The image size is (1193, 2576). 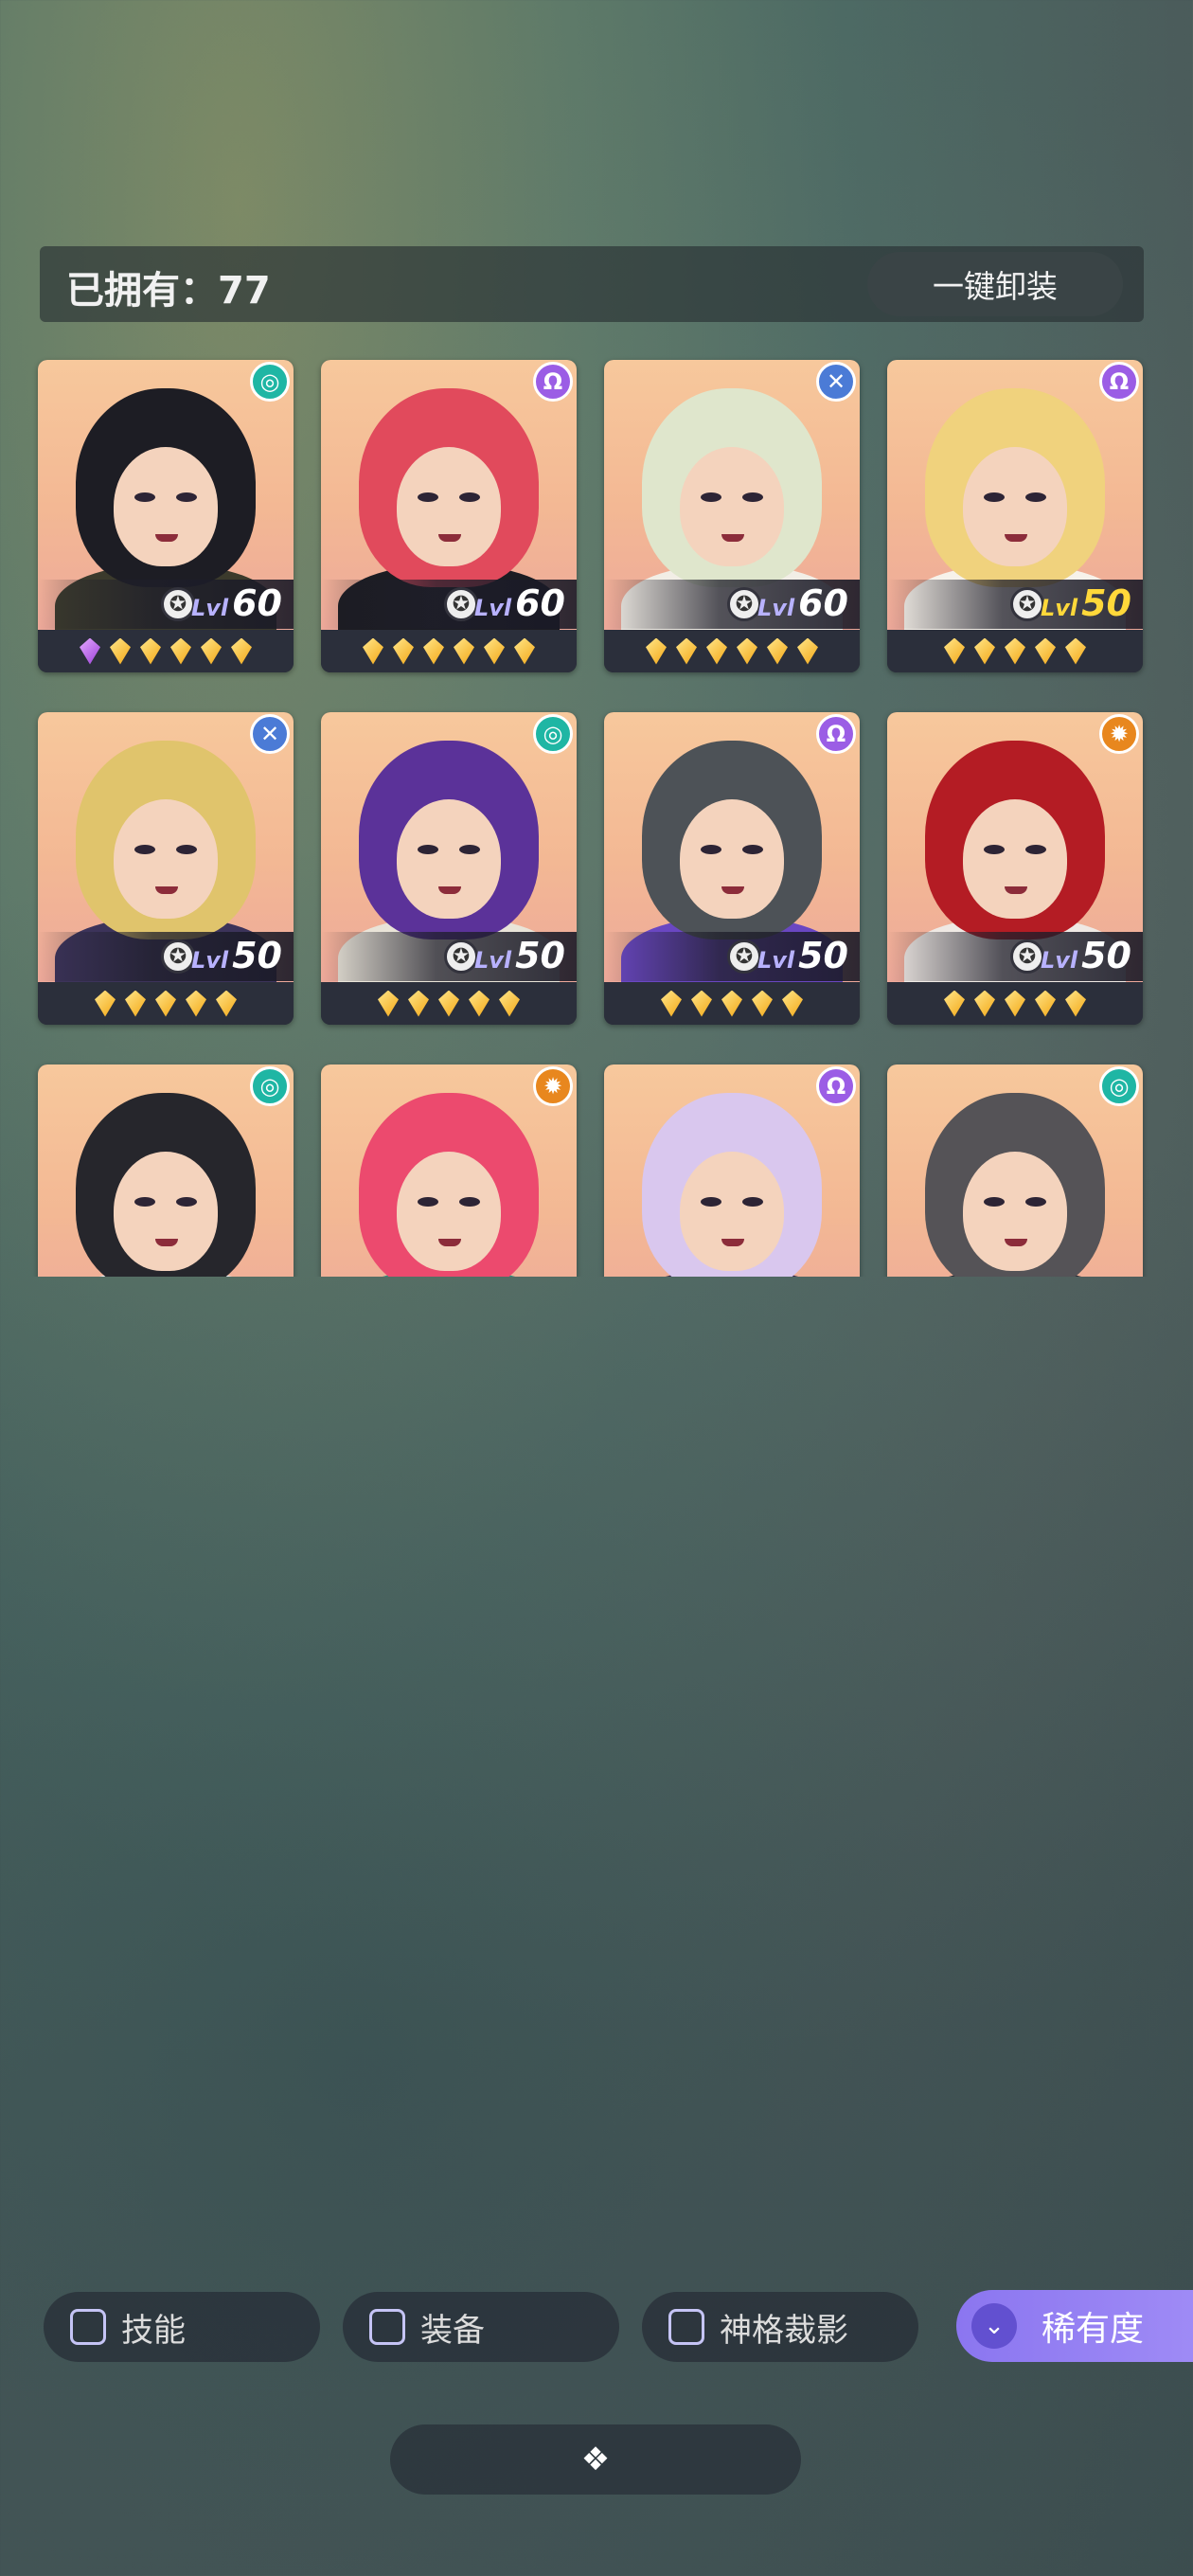 I want to click on hero-card: ◎✪Lvl45, so click(x=1015, y=1170).